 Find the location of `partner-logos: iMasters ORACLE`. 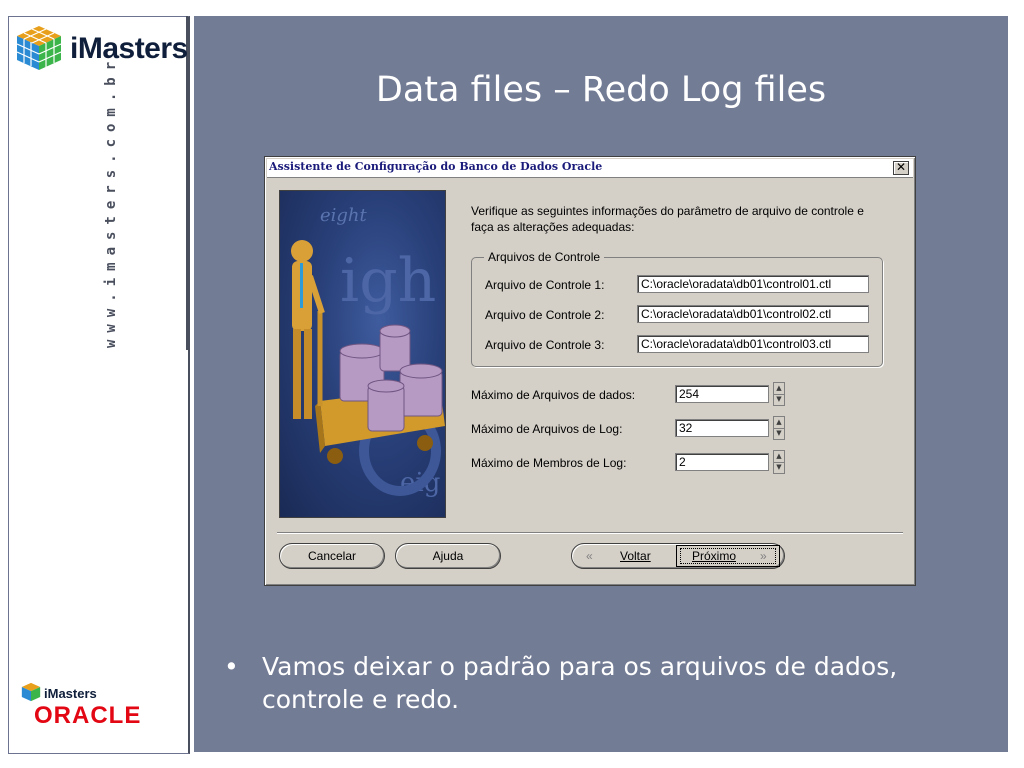

partner-logos: iMasters ORACLE is located at coordinates (98, 710).